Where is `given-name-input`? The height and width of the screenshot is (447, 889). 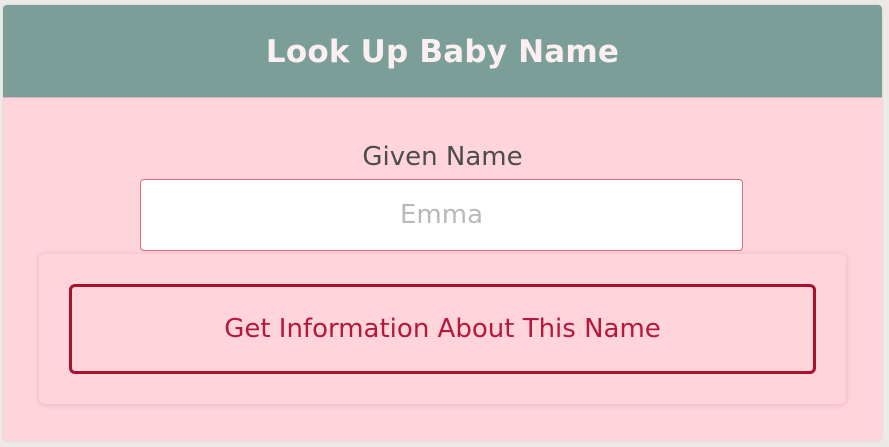 given-name-input is located at coordinates (441, 215).